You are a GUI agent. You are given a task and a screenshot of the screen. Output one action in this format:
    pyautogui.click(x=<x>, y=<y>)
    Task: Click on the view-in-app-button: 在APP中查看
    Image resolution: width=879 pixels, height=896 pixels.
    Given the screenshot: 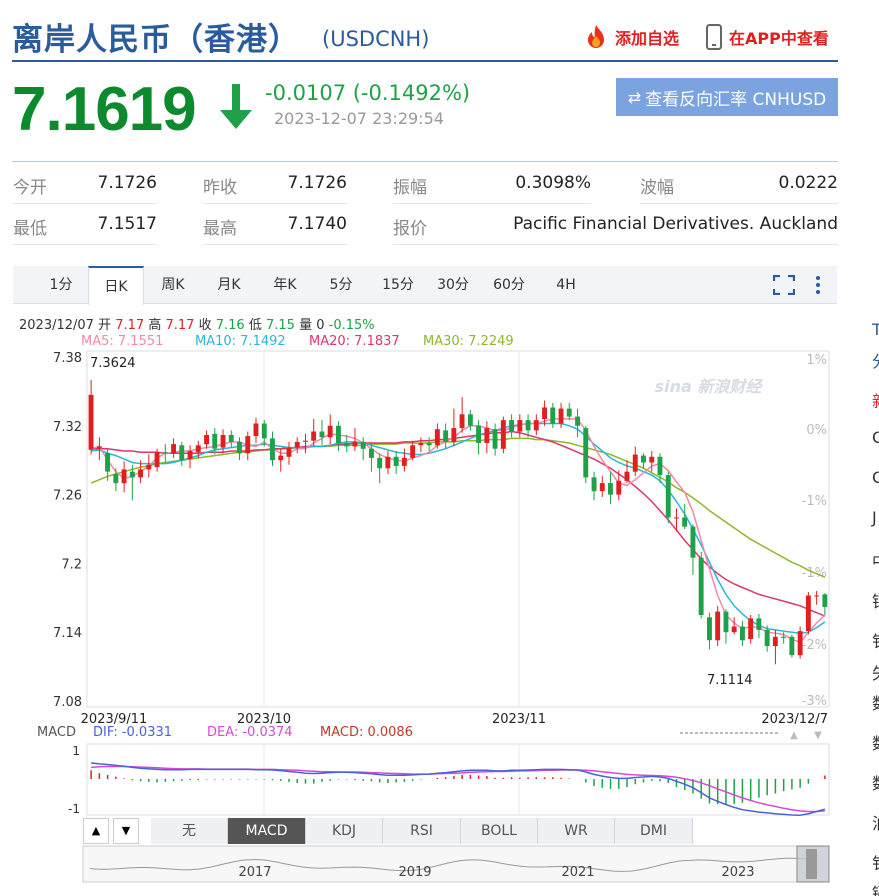 What is the action you would take?
    pyautogui.click(x=767, y=37)
    